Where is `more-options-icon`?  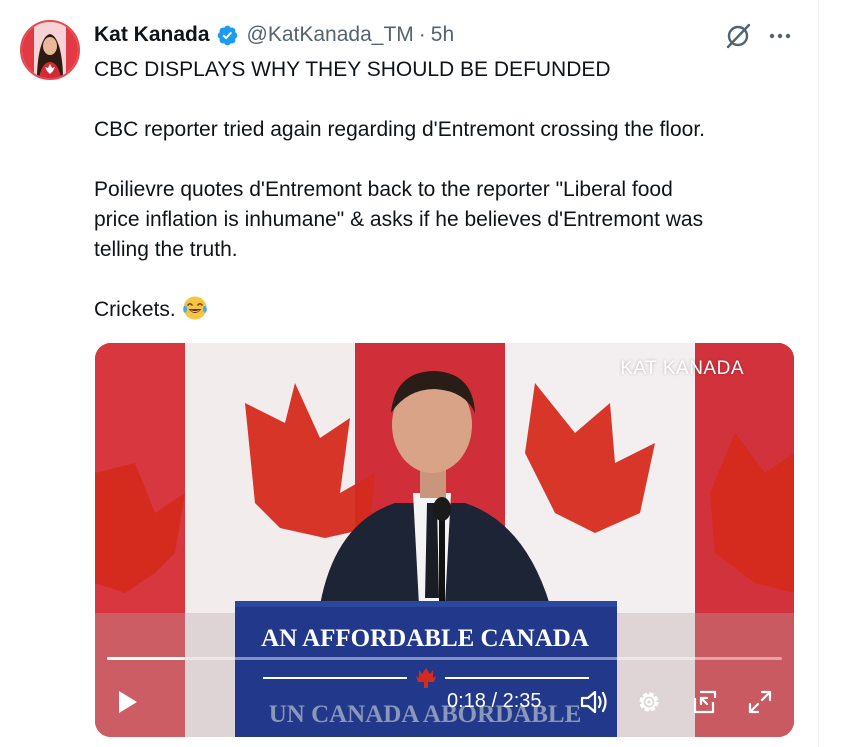 more-options-icon is located at coordinates (780, 36).